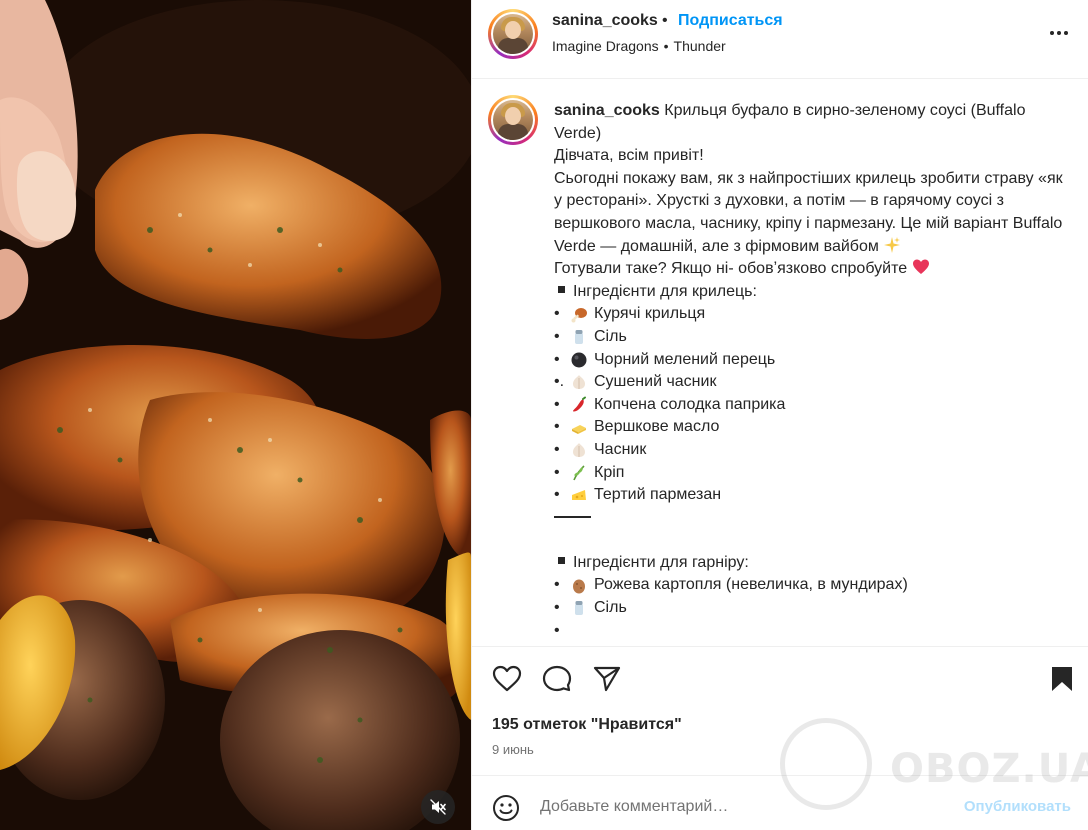  Describe the element at coordinates (587, 725) in the screenshot. I see `likes-count: 195 отметок "Нравится"` at that location.